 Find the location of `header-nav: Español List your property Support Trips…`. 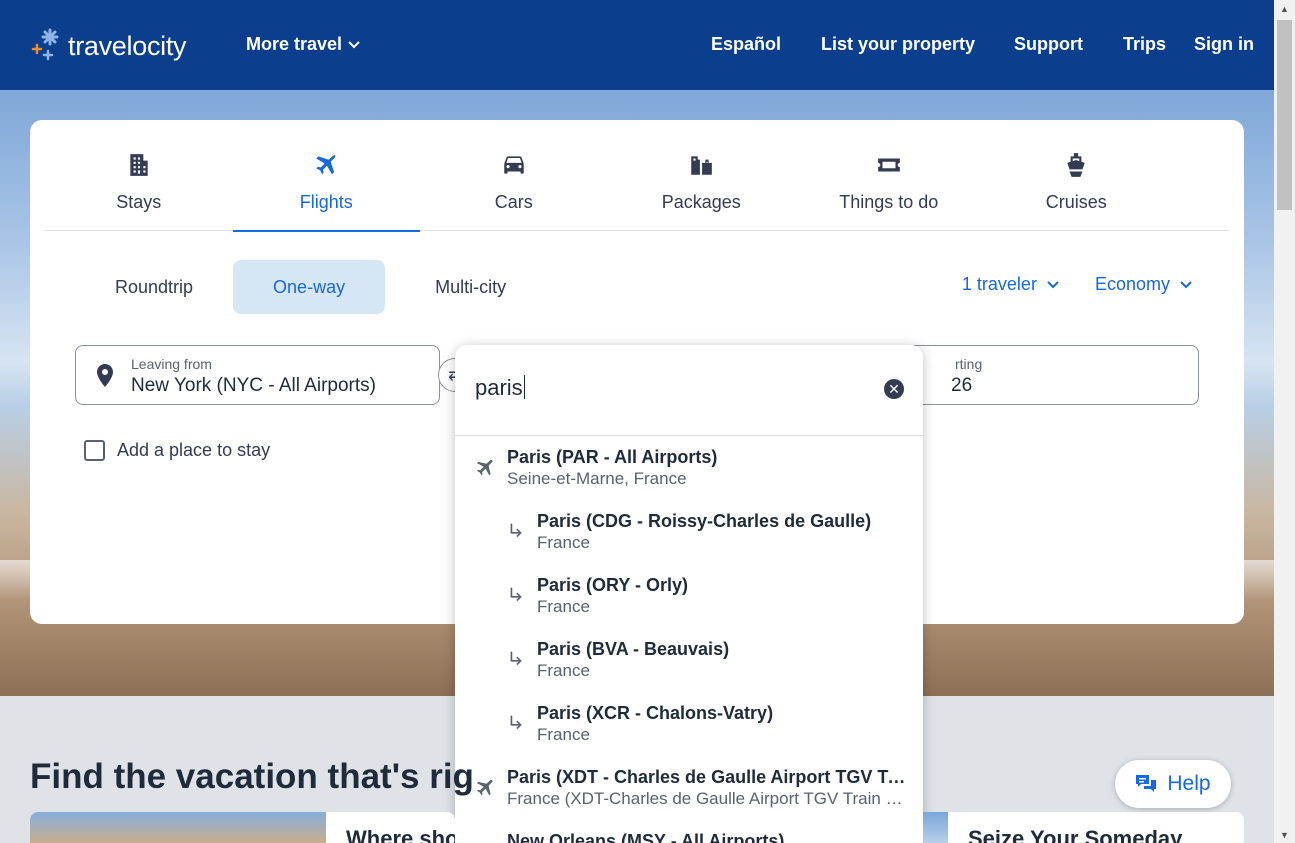

header-nav: Español List your property Support Trips… is located at coordinates (982, 44).